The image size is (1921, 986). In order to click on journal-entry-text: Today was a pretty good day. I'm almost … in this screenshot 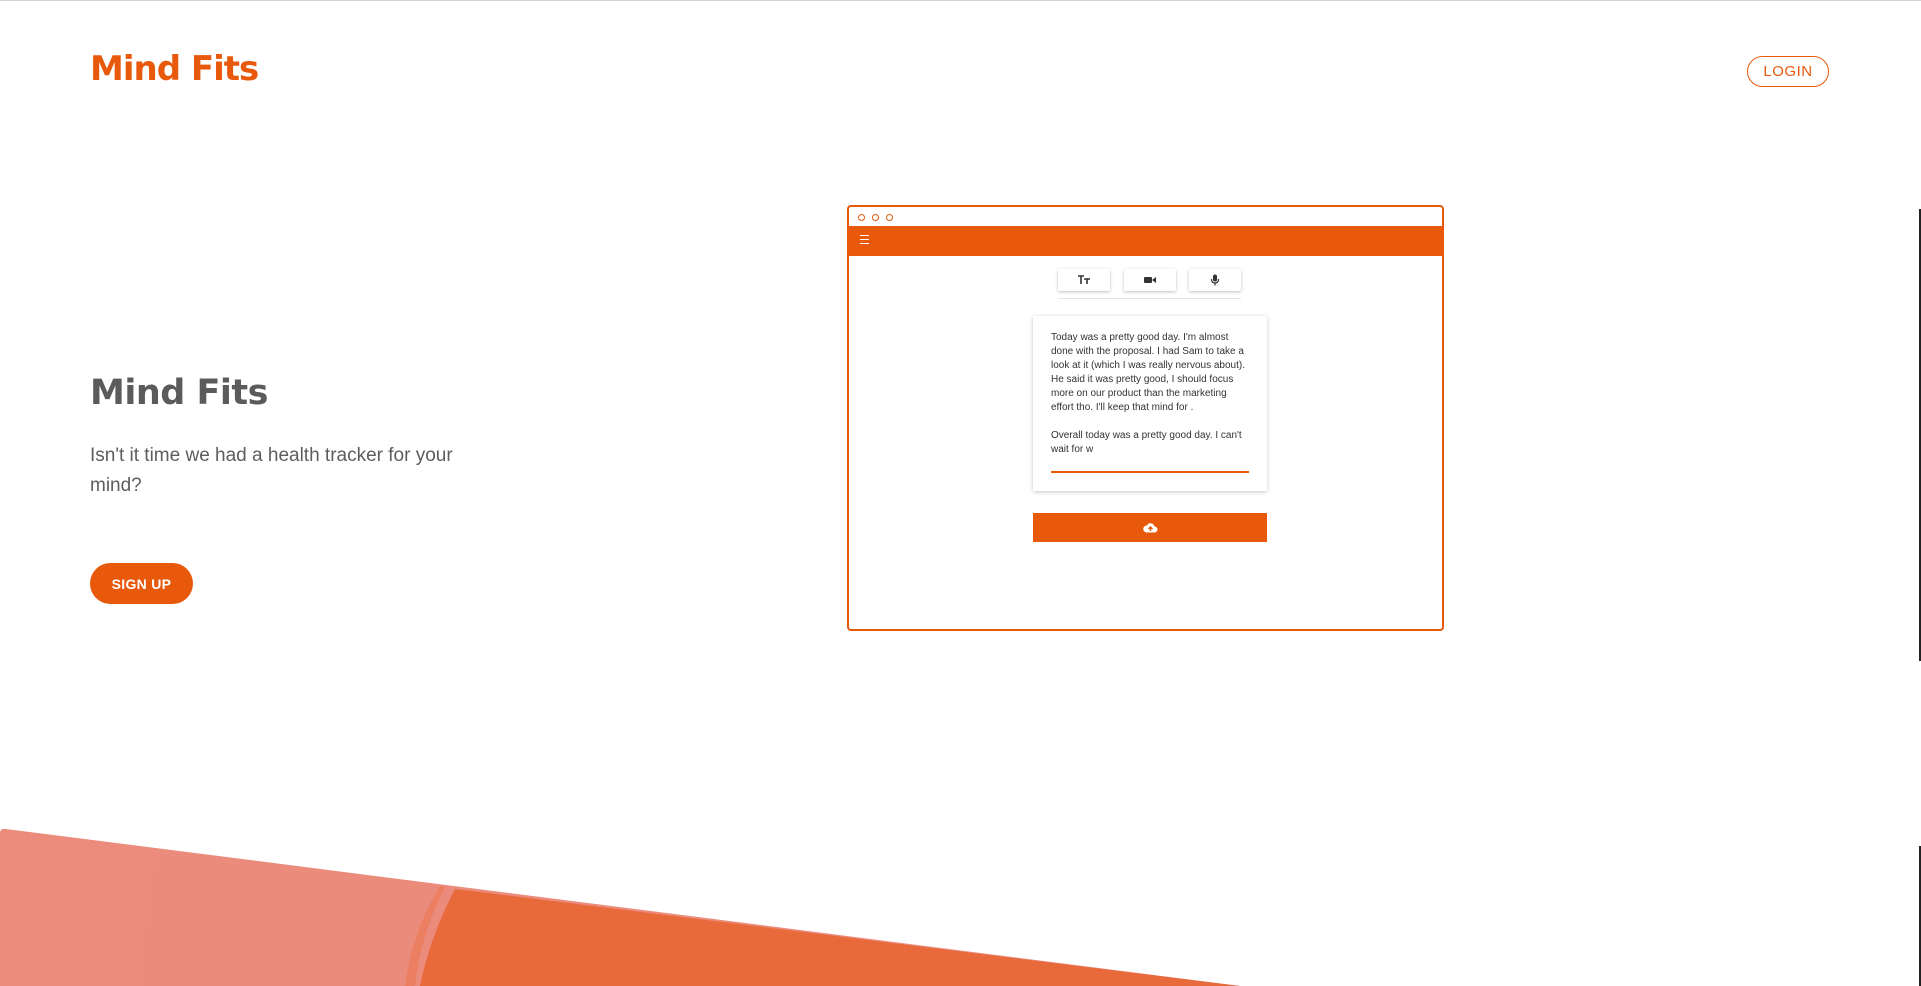, I will do `click(1148, 393)`.